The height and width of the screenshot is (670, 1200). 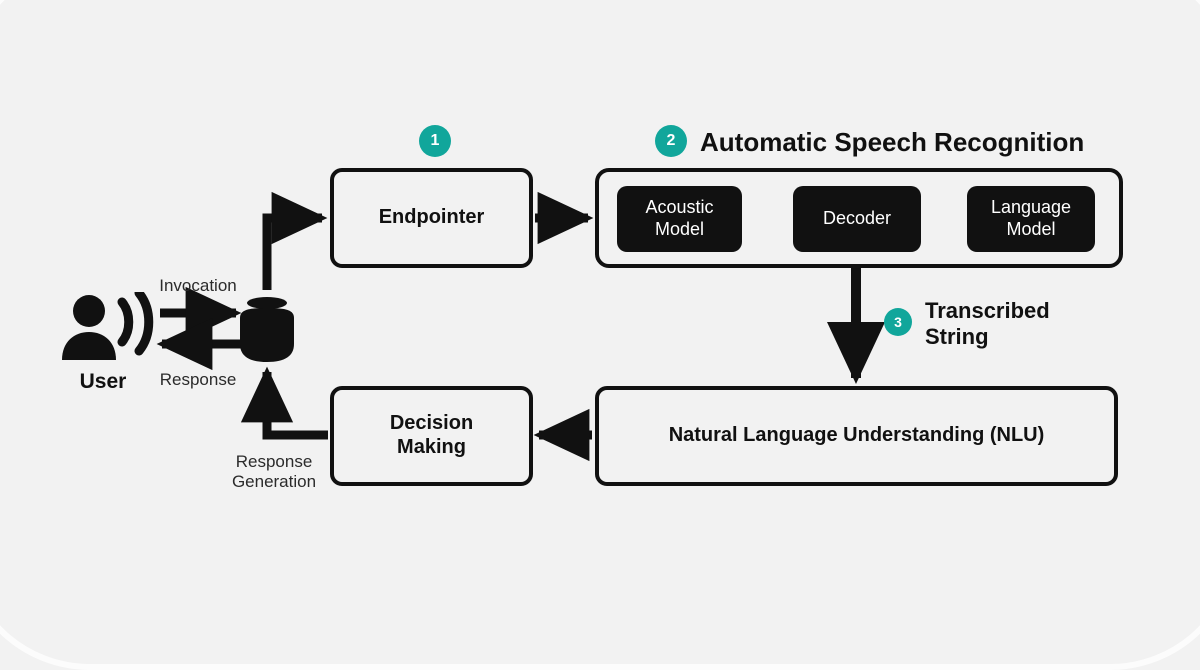 What do you see at coordinates (295, 240) in the screenshot?
I see `arrow-device-to-endpointer` at bounding box center [295, 240].